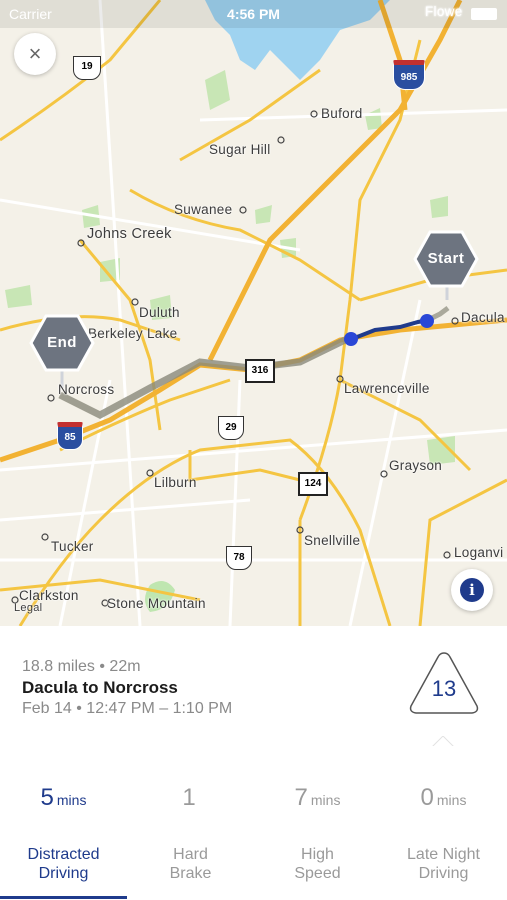 This screenshot has height=900, width=507. Describe the element at coordinates (87, 68) in the screenshot. I see `us-19-shield: 19` at that location.